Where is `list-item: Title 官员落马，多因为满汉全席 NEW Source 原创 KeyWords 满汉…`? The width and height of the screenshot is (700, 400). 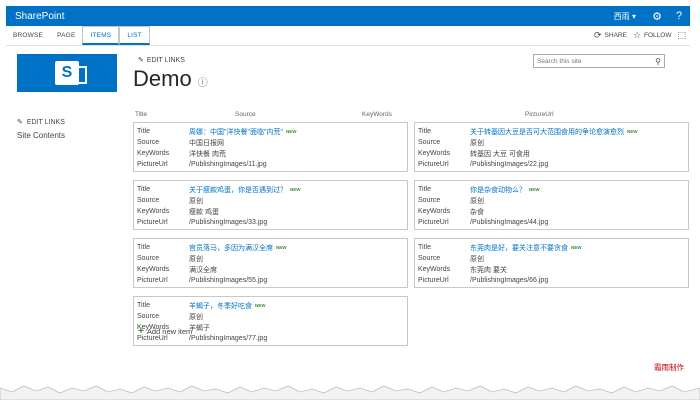 list-item: Title 官员落马，多因为满汉全席 NEW Source 原创 KeyWords 满汉… is located at coordinates (270, 263).